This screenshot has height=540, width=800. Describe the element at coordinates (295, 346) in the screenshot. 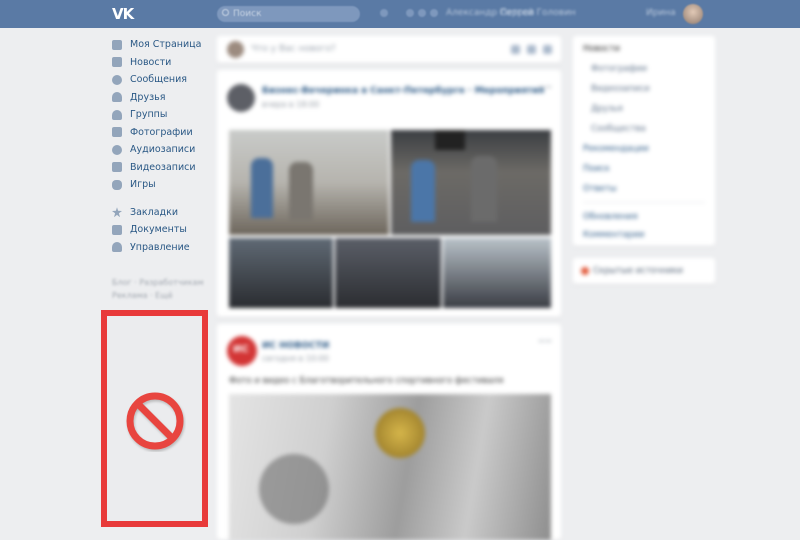

I see `post-author: ИС НОВОСТИ` at that location.